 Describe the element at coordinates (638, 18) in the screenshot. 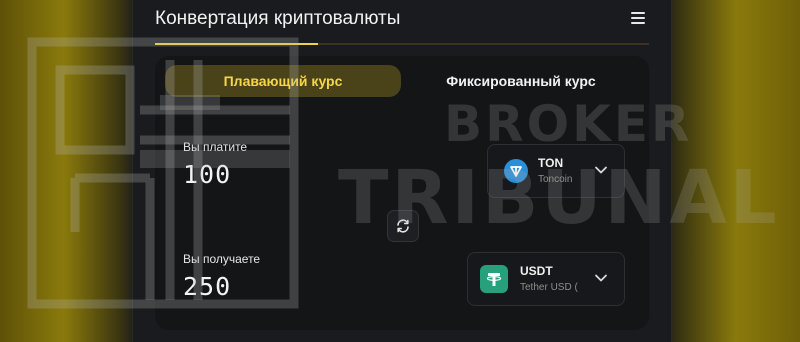

I see `hamburger-menu-icon` at that location.